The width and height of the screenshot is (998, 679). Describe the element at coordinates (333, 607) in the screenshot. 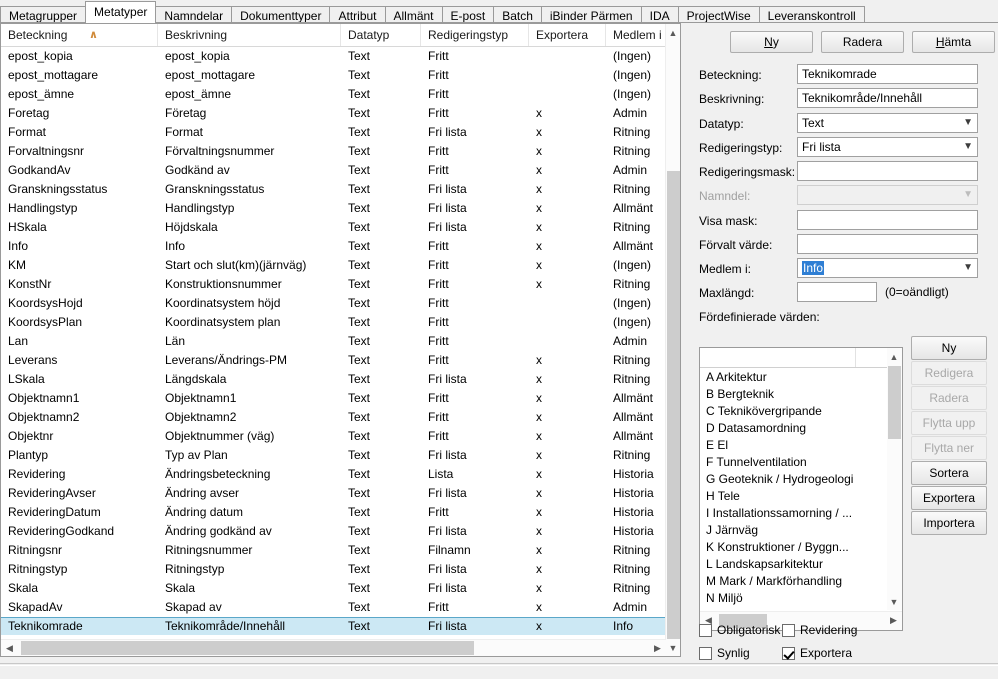

I see `table-row: SkapadAv Skapad av Text Fritt x Admin` at that location.